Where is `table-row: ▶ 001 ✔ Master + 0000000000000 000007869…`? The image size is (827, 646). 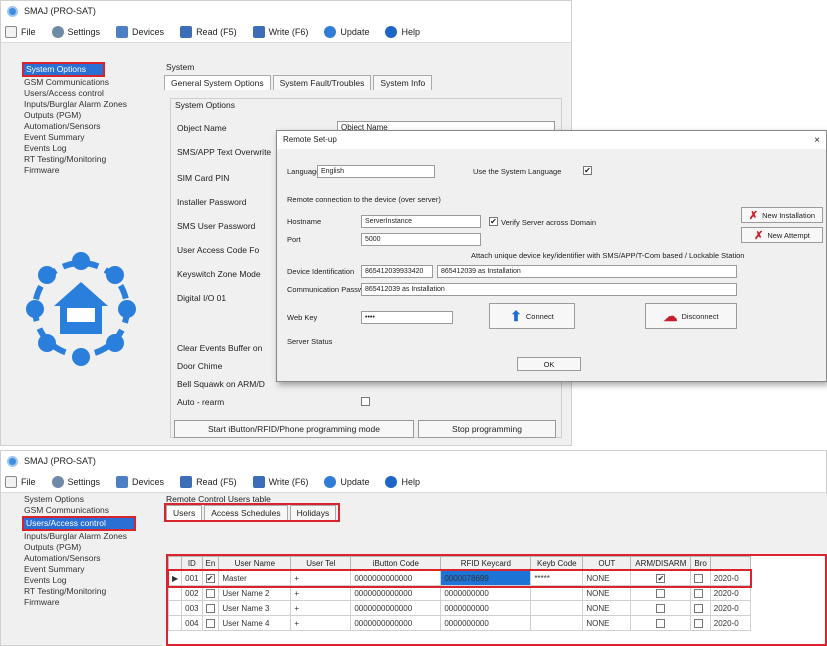 table-row: ▶ 001 ✔ Master + 0000000000000 000007869… is located at coordinates (460, 578).